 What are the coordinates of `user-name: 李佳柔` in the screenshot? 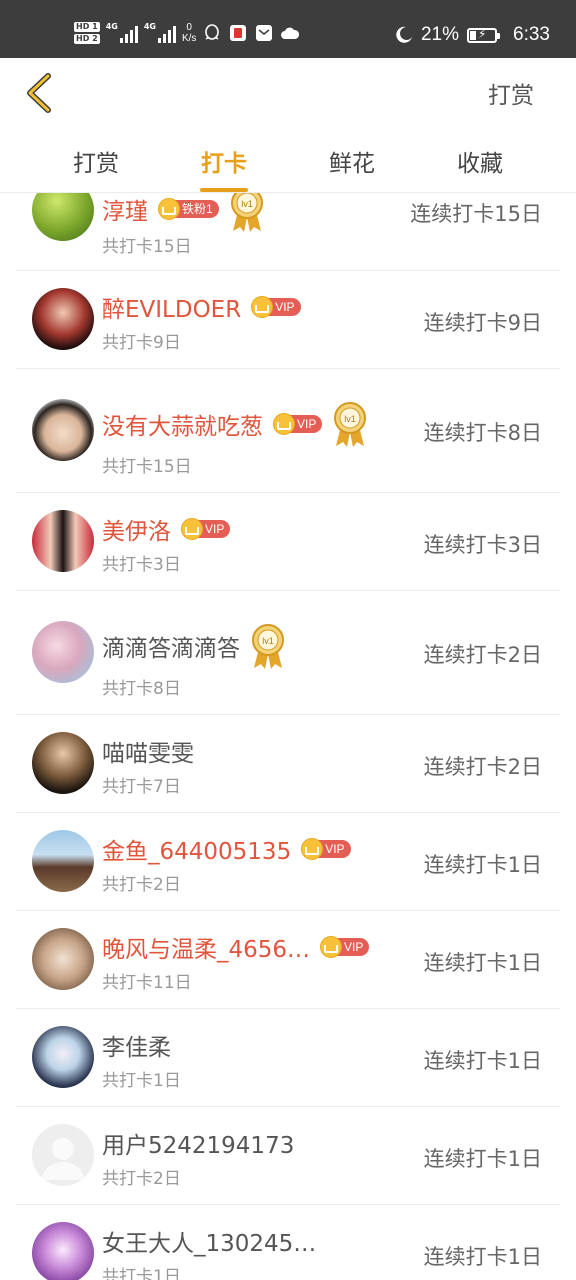 It's located at (136, 1048).